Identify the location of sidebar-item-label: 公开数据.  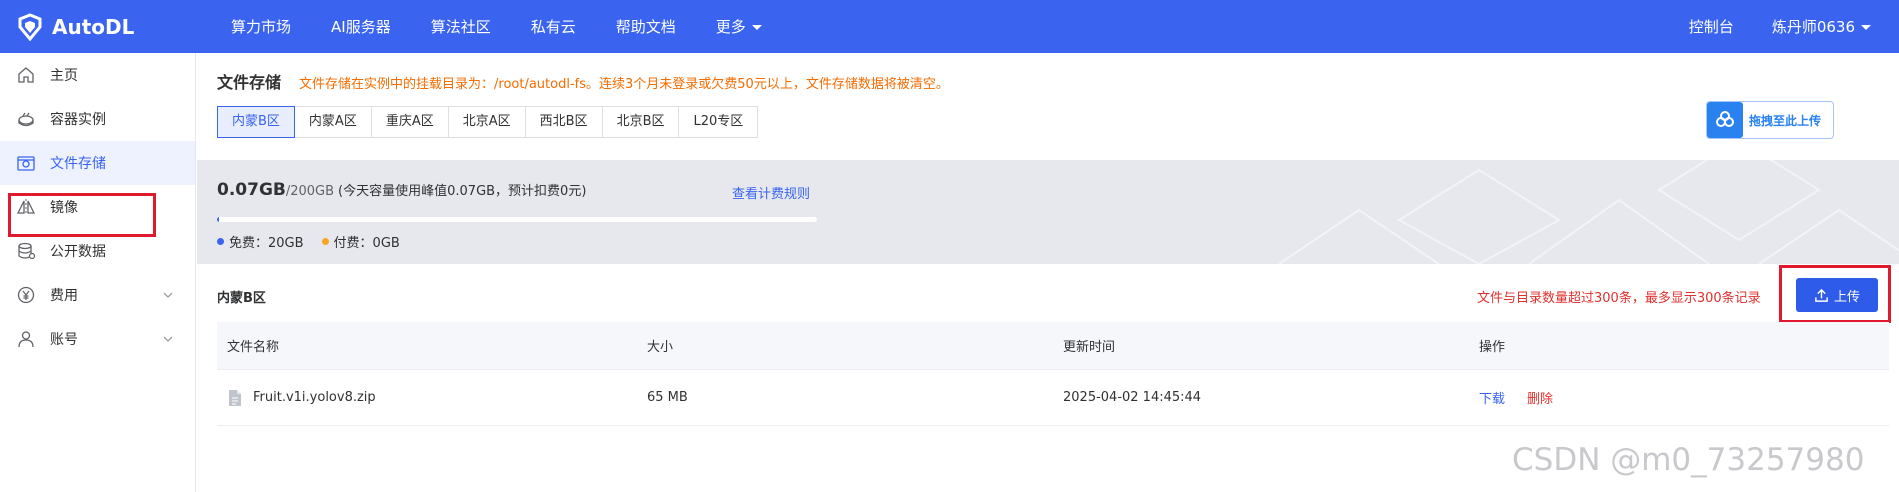
(78, 252).